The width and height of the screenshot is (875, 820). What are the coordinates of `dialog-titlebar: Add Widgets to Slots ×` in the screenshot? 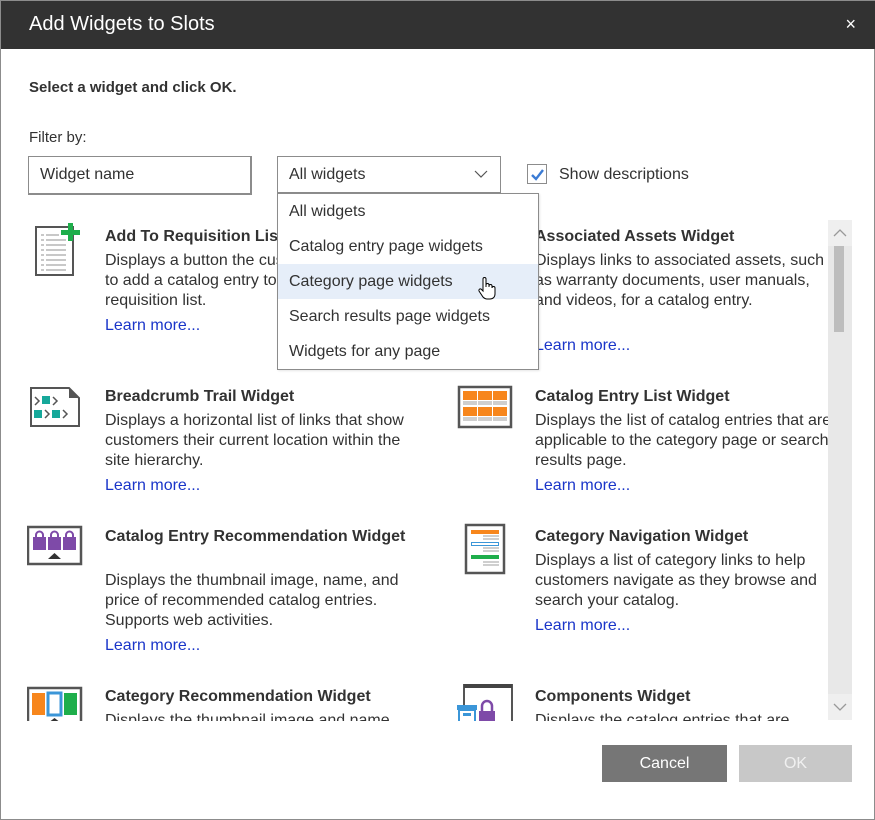 It's located at (438, 25).